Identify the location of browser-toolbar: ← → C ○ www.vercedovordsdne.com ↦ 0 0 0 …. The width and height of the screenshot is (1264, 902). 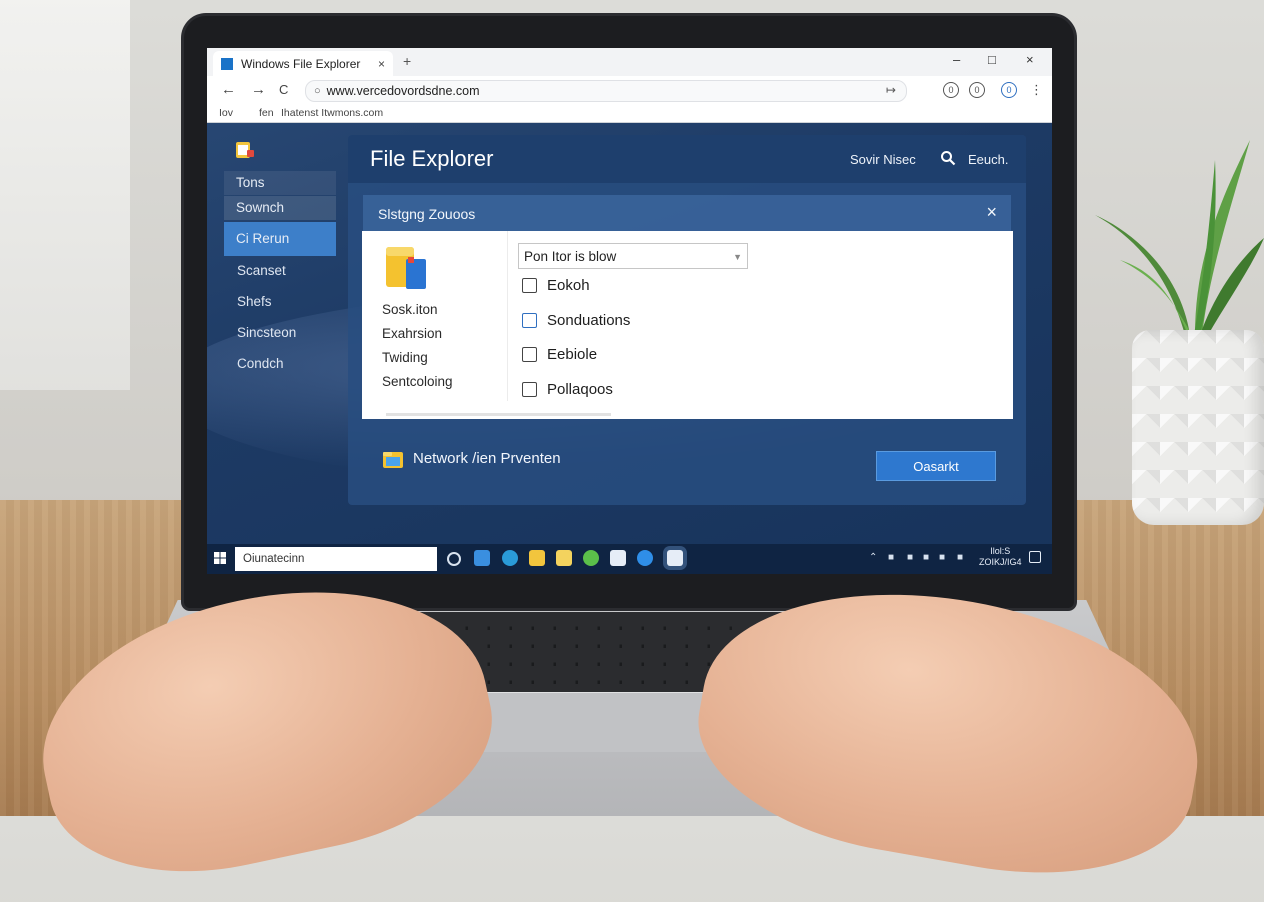
(629, 90).